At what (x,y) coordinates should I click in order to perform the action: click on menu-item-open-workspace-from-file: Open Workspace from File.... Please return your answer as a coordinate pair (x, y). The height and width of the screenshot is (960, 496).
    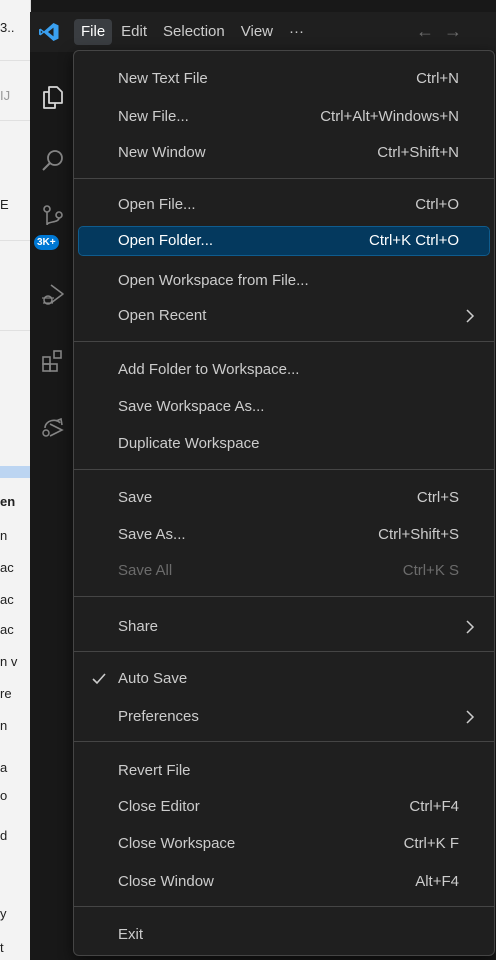
    Looking at the image, I should click on (284, 281).